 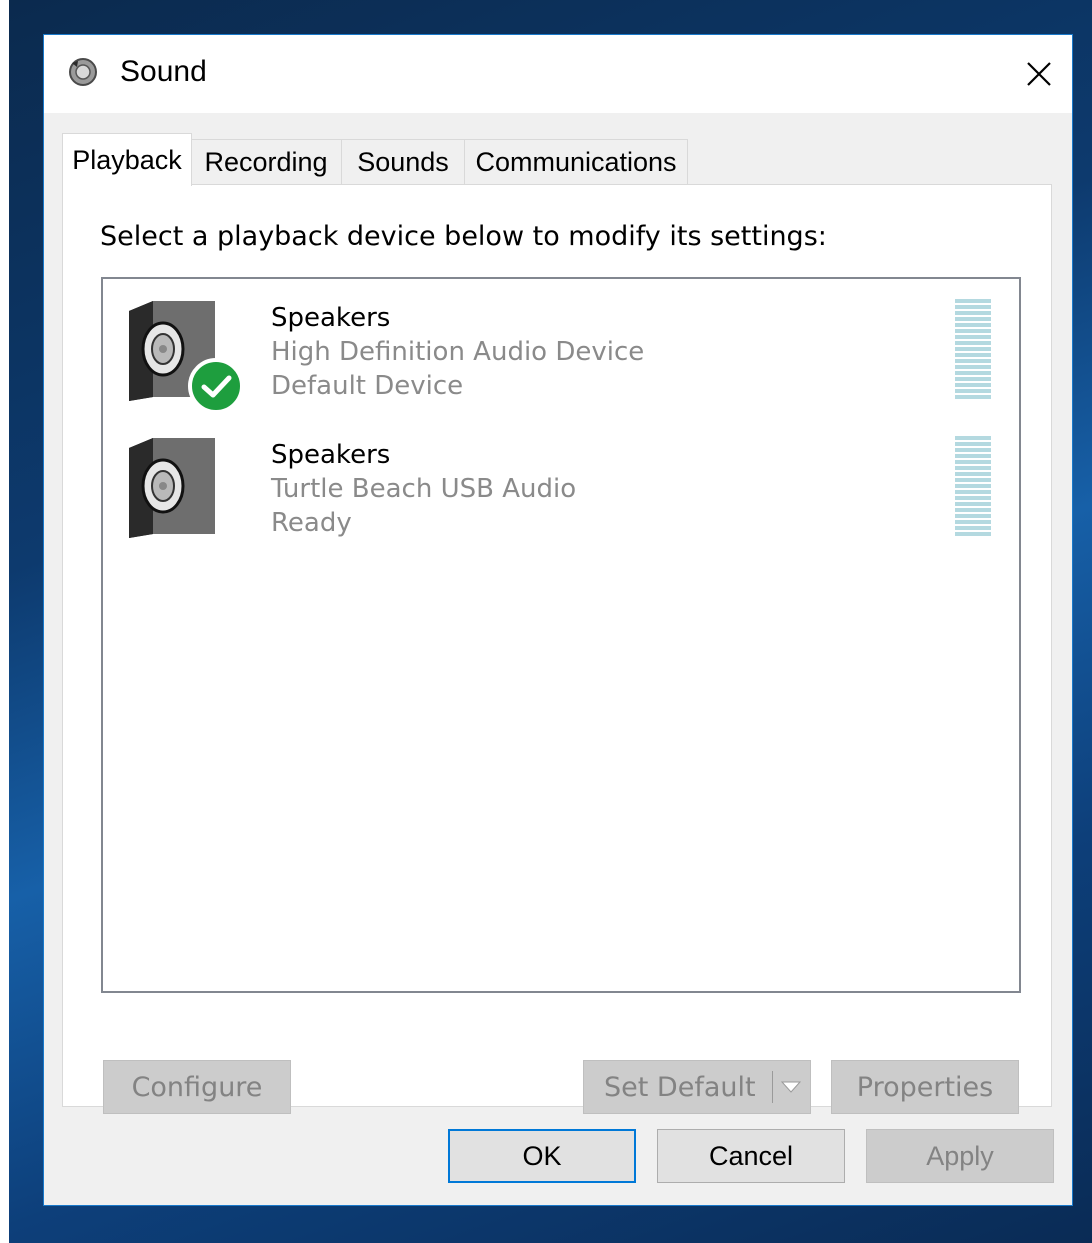 I want to click on tab-label: Playback, so click(x=127, y=159).